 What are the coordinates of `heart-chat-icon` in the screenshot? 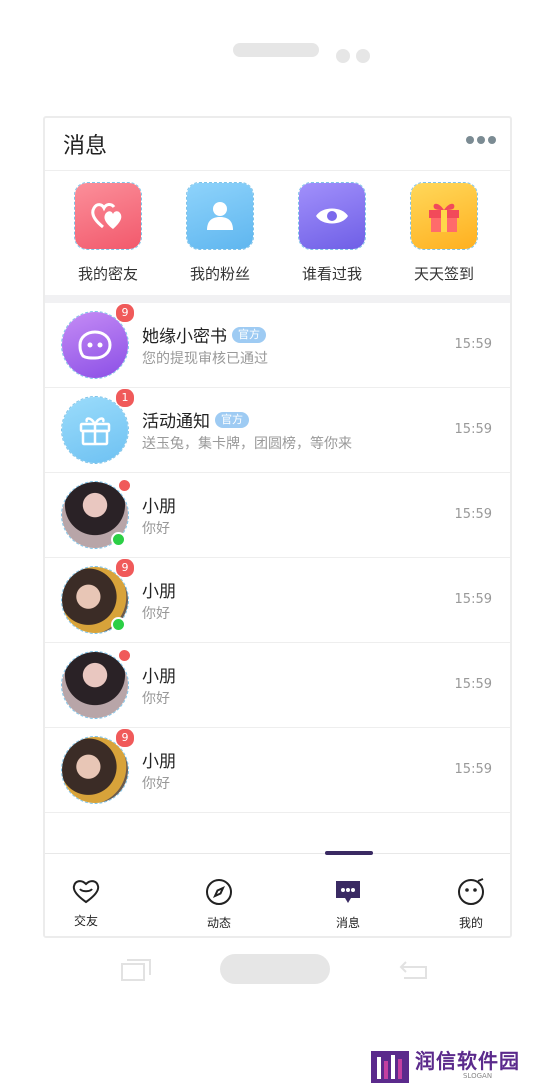 It's located at (86, 892).